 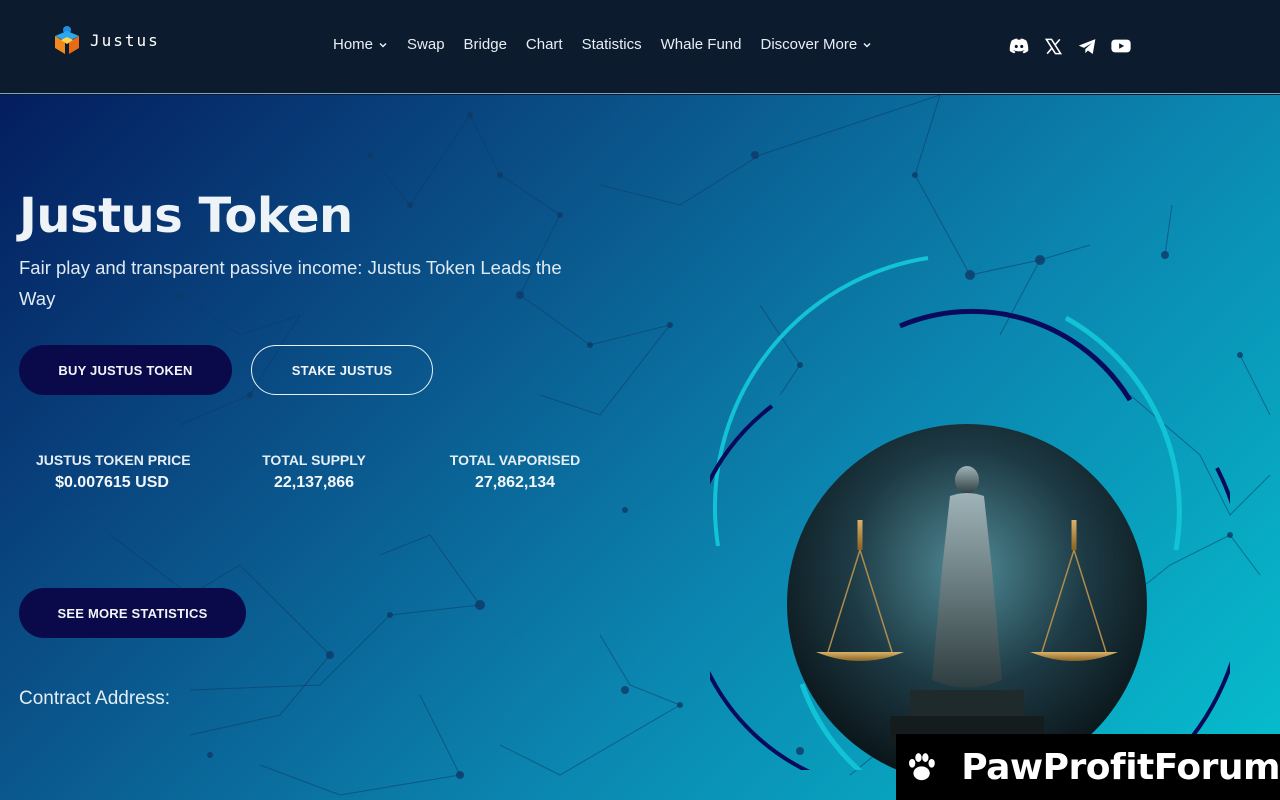 What do you see at coordinates (1019, 46) in the screenshot?
I see `discord-icon` at bounding box center [1019, 46].